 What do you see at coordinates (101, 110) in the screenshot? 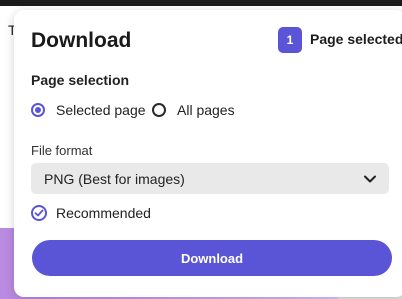
I see `radio-selected-page-label: Selected page` at bounding box center [101, 110].